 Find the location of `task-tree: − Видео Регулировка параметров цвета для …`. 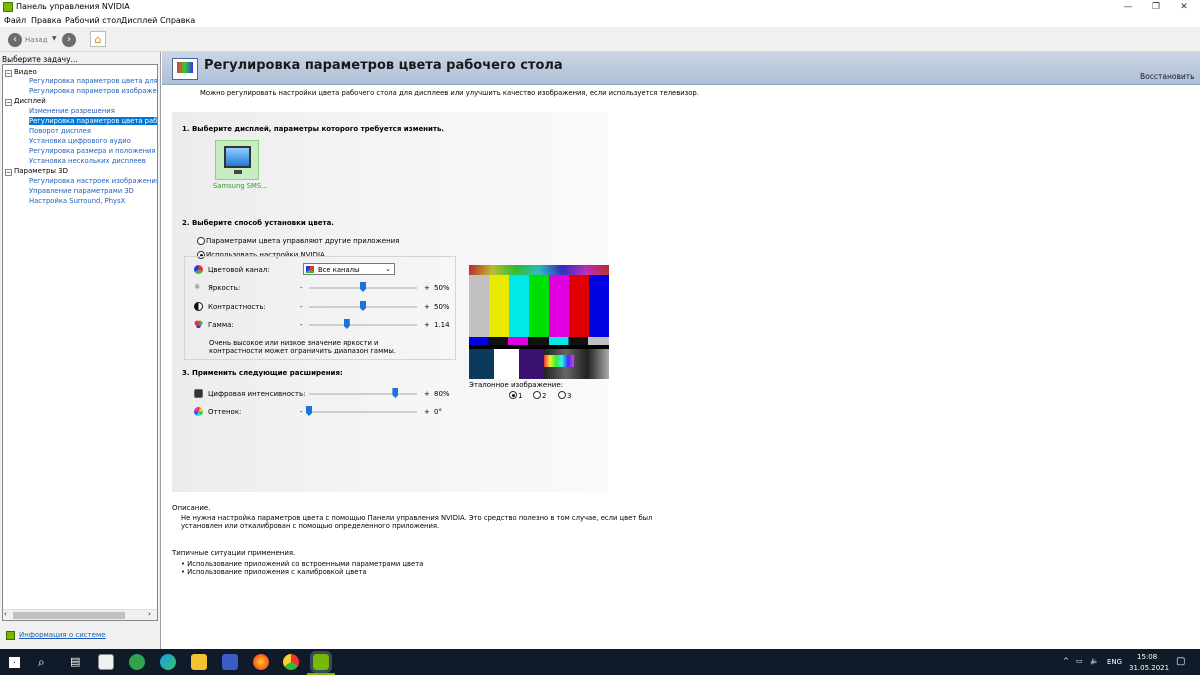

task-tree: − Видео Регулировка параметров цвета для … is located at coordinates (80, 342).